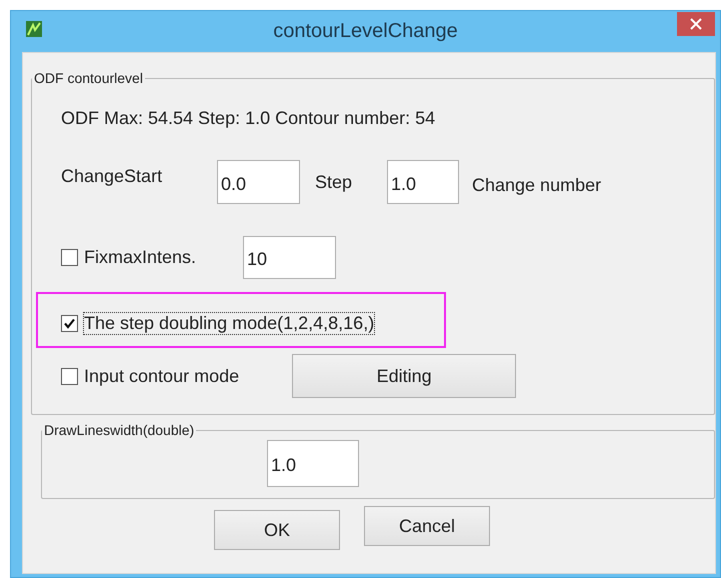 The height and width of the screenshot is (578, 721). I want to click on ok-button: OK, so click(277, 530).